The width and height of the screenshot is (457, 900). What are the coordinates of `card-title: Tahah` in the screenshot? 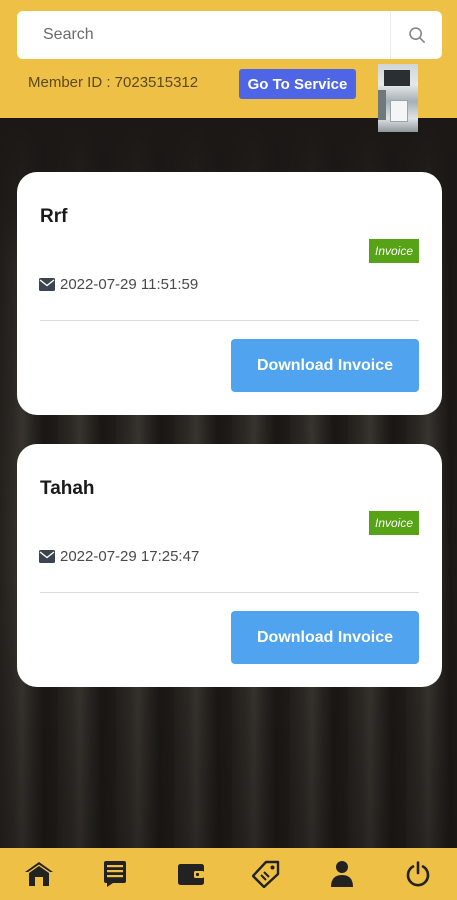 It's located at (67, 488).